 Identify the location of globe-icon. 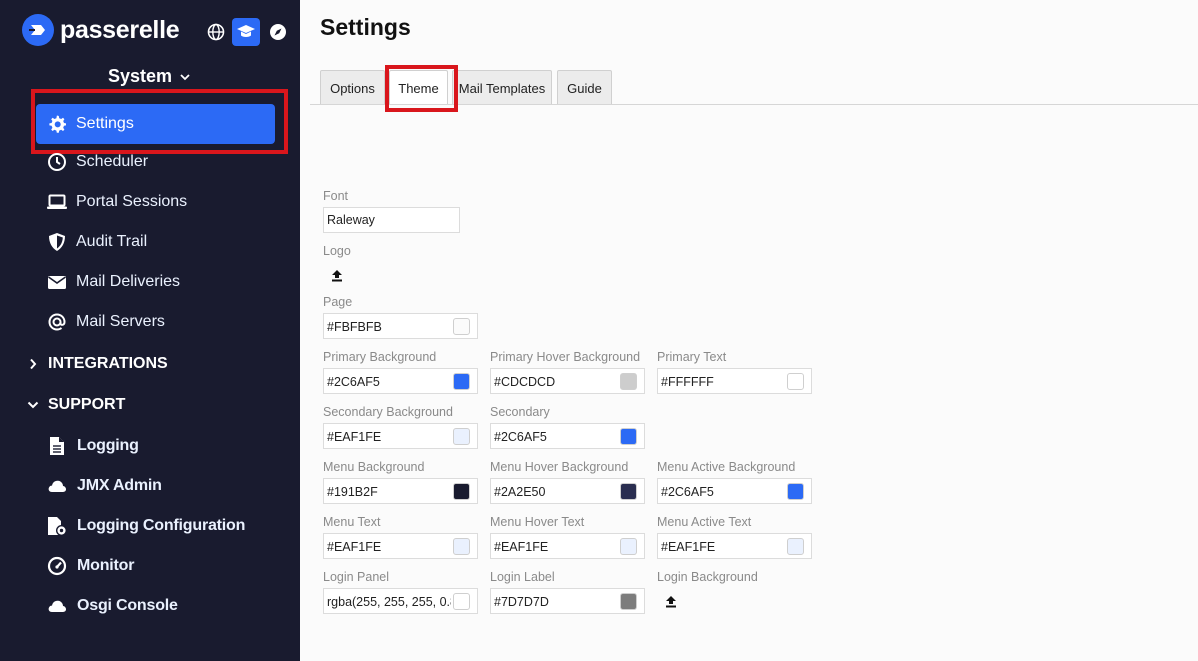
(216, 32).